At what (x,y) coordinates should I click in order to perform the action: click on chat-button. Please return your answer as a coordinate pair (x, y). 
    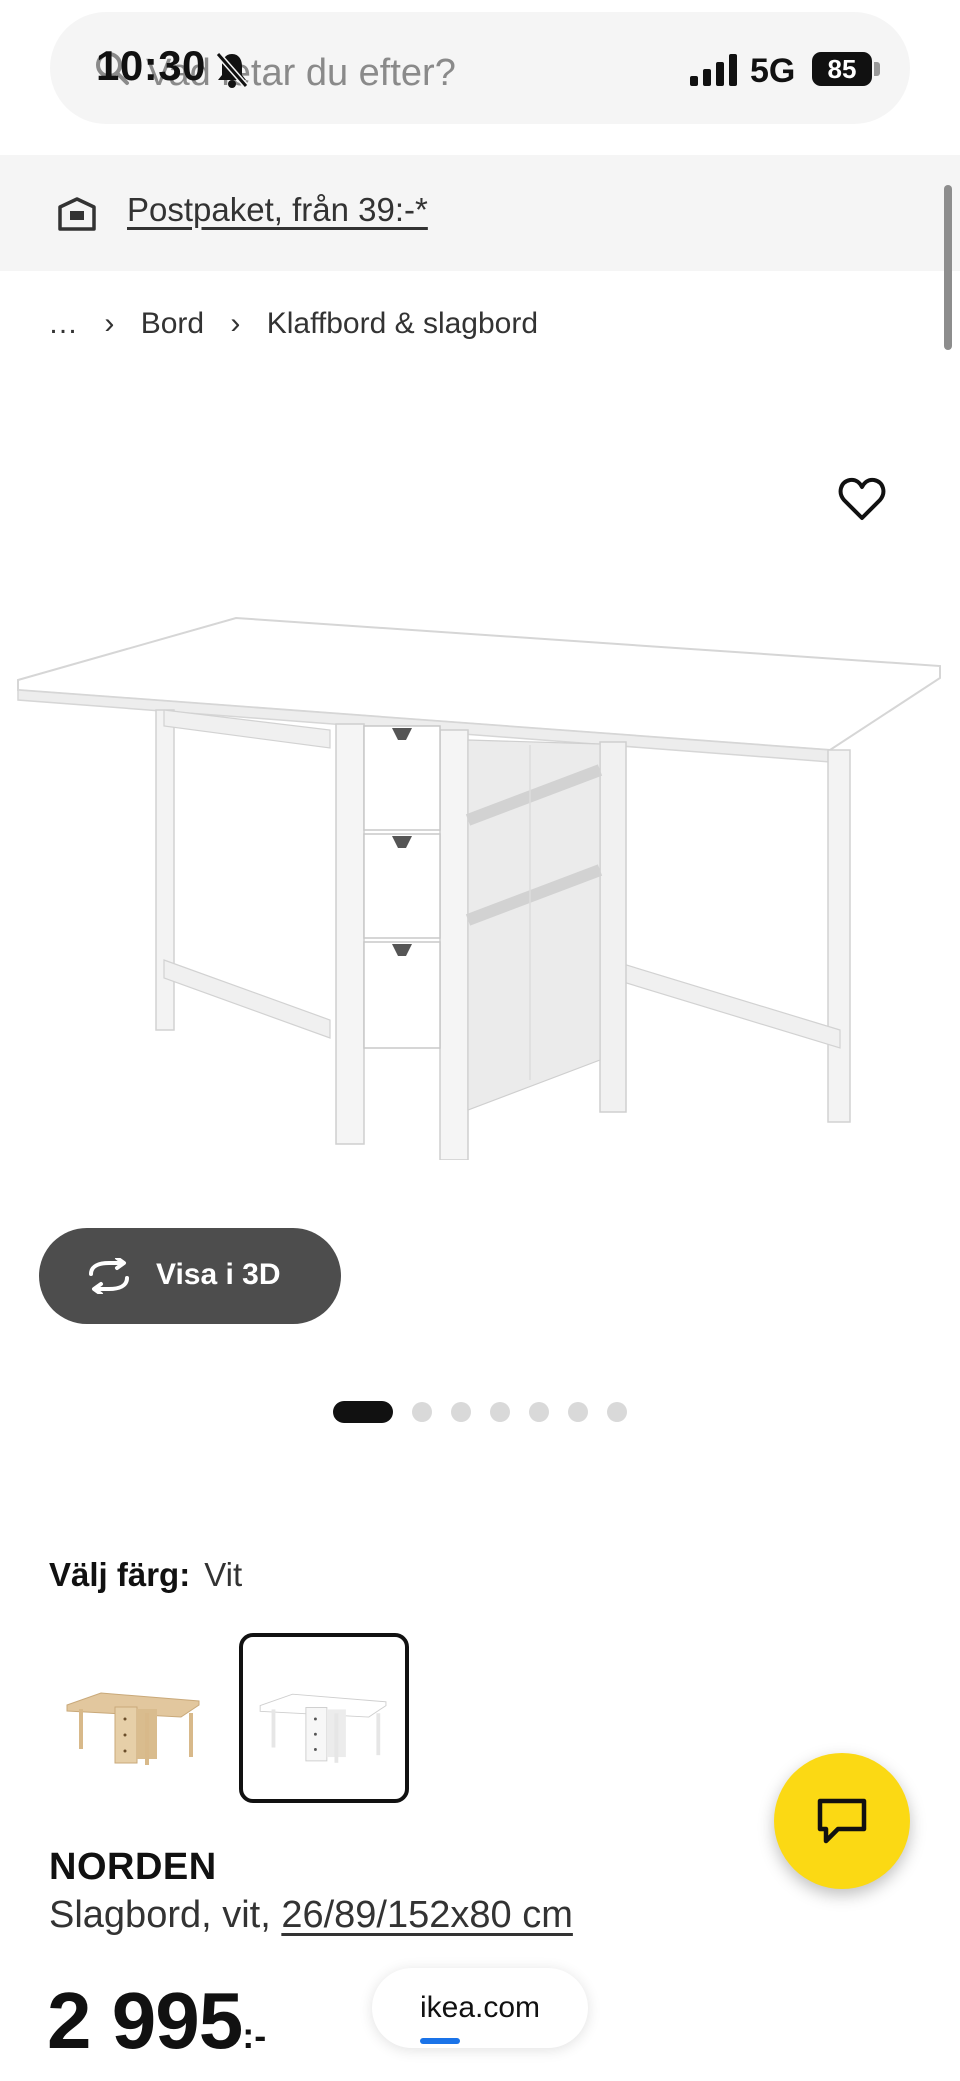
    Looking at the image, I should click on (842, 1821).